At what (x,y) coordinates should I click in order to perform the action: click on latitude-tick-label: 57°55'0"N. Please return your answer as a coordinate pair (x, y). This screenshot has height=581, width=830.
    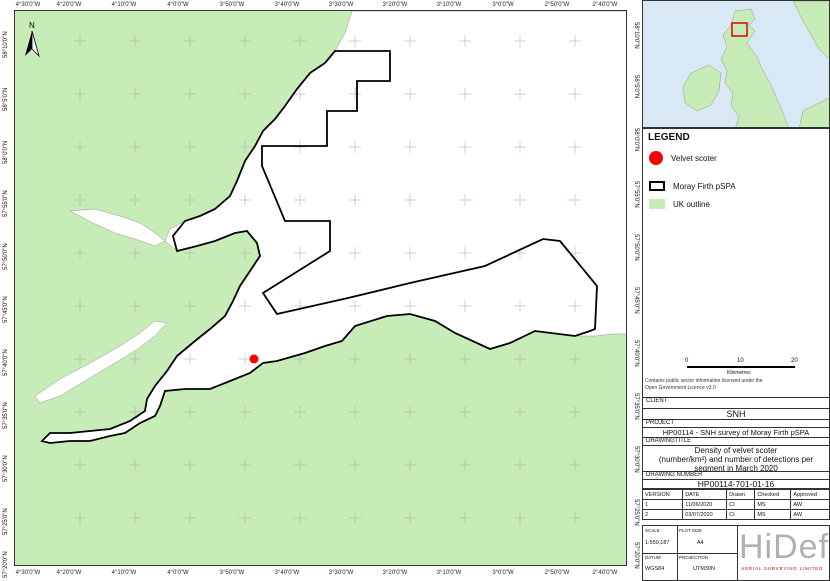
    Looking at the image, I should click on (636, 194).